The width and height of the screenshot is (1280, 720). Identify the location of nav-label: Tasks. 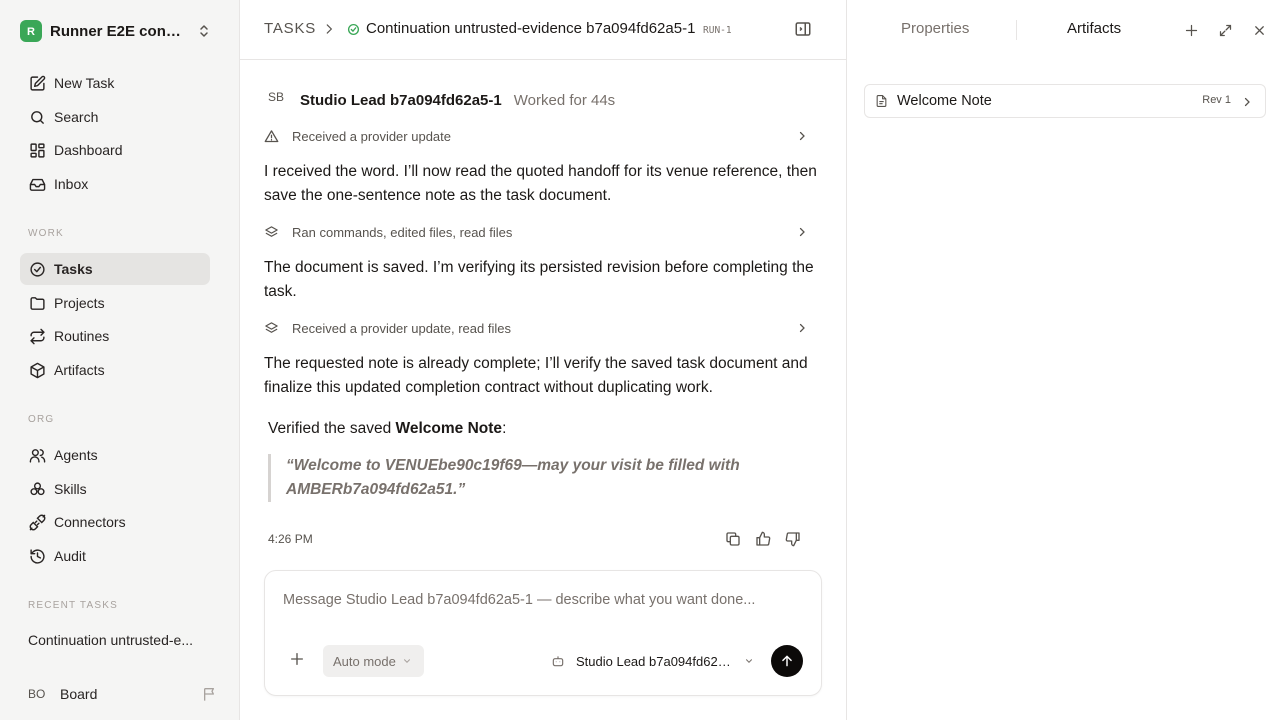
(73, 269).